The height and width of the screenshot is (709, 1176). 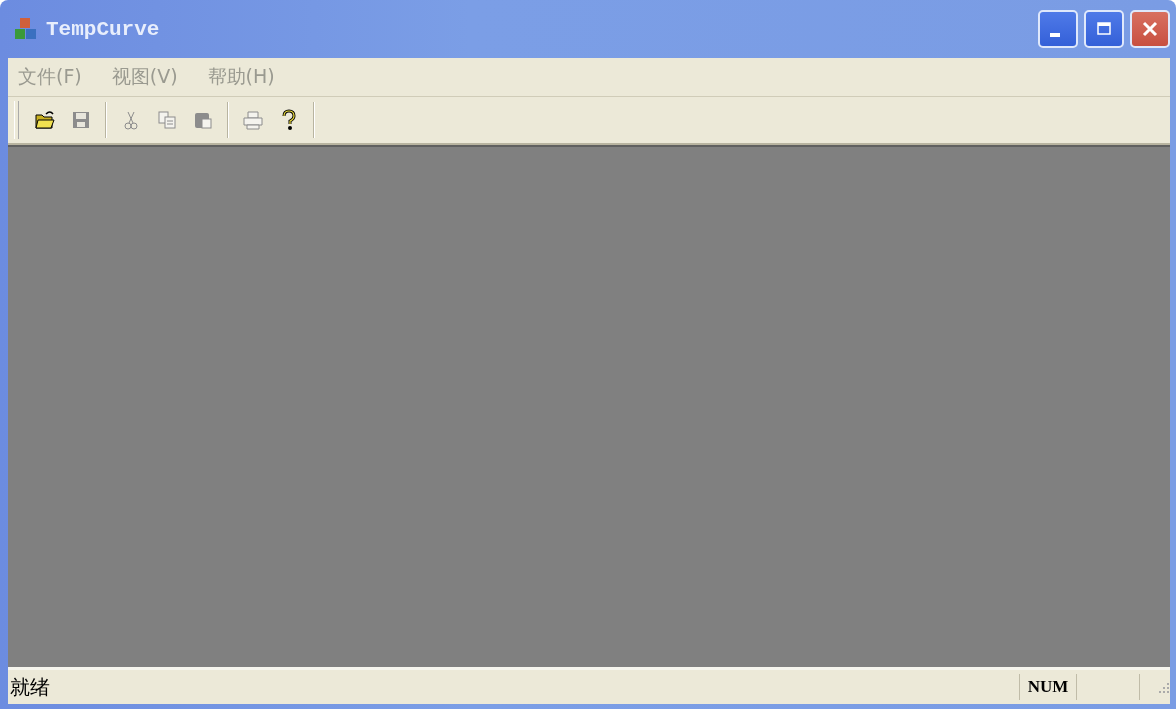 What do you see at coordinates (1055, 35) in the screenshot?
I see `minimize-icon` at bounding box center [1055, 35].